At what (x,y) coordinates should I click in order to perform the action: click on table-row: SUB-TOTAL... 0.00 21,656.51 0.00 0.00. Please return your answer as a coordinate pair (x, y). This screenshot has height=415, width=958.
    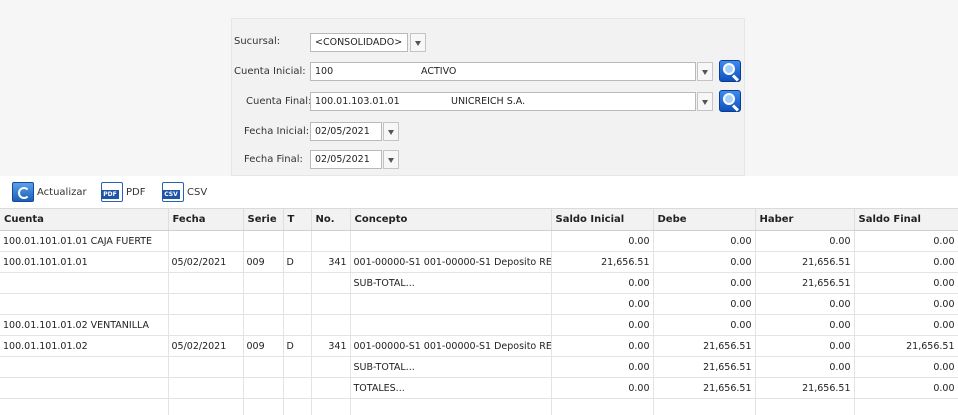
    Looking at the image, I should click on (479, 367).